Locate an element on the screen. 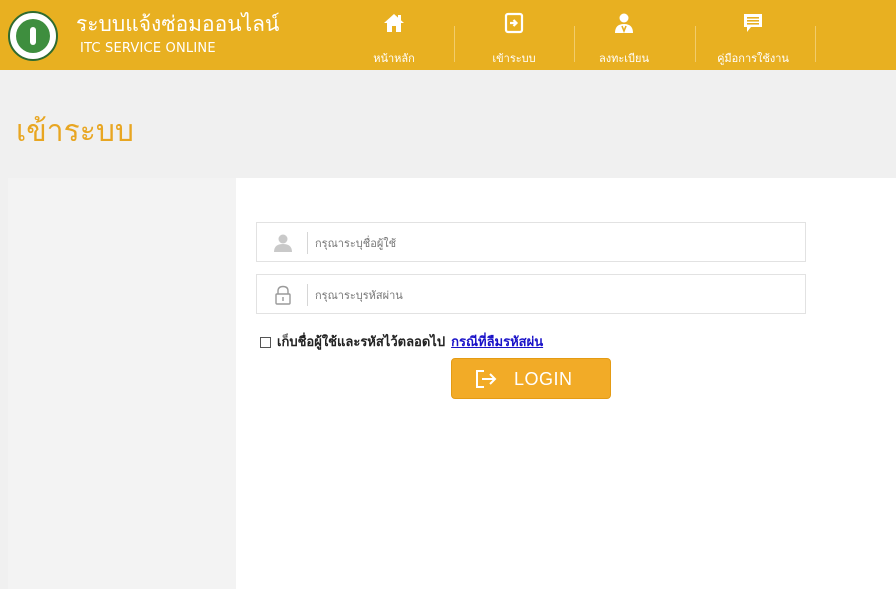 The height and width of the screenshot is (589, 896). nav-item-register: ลงทะเบียน is located at coordinates (624, 35).